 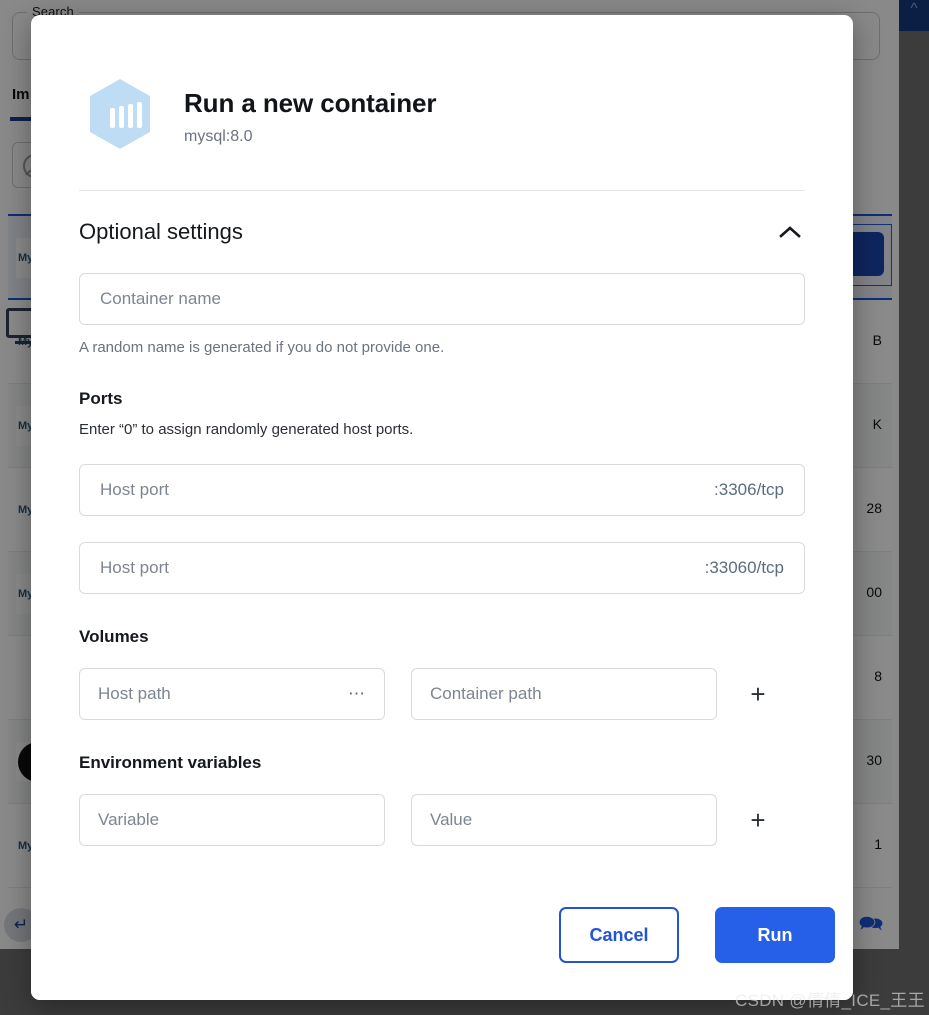 I want to click on container-path-input: Container path, so click(x=564, y=694).